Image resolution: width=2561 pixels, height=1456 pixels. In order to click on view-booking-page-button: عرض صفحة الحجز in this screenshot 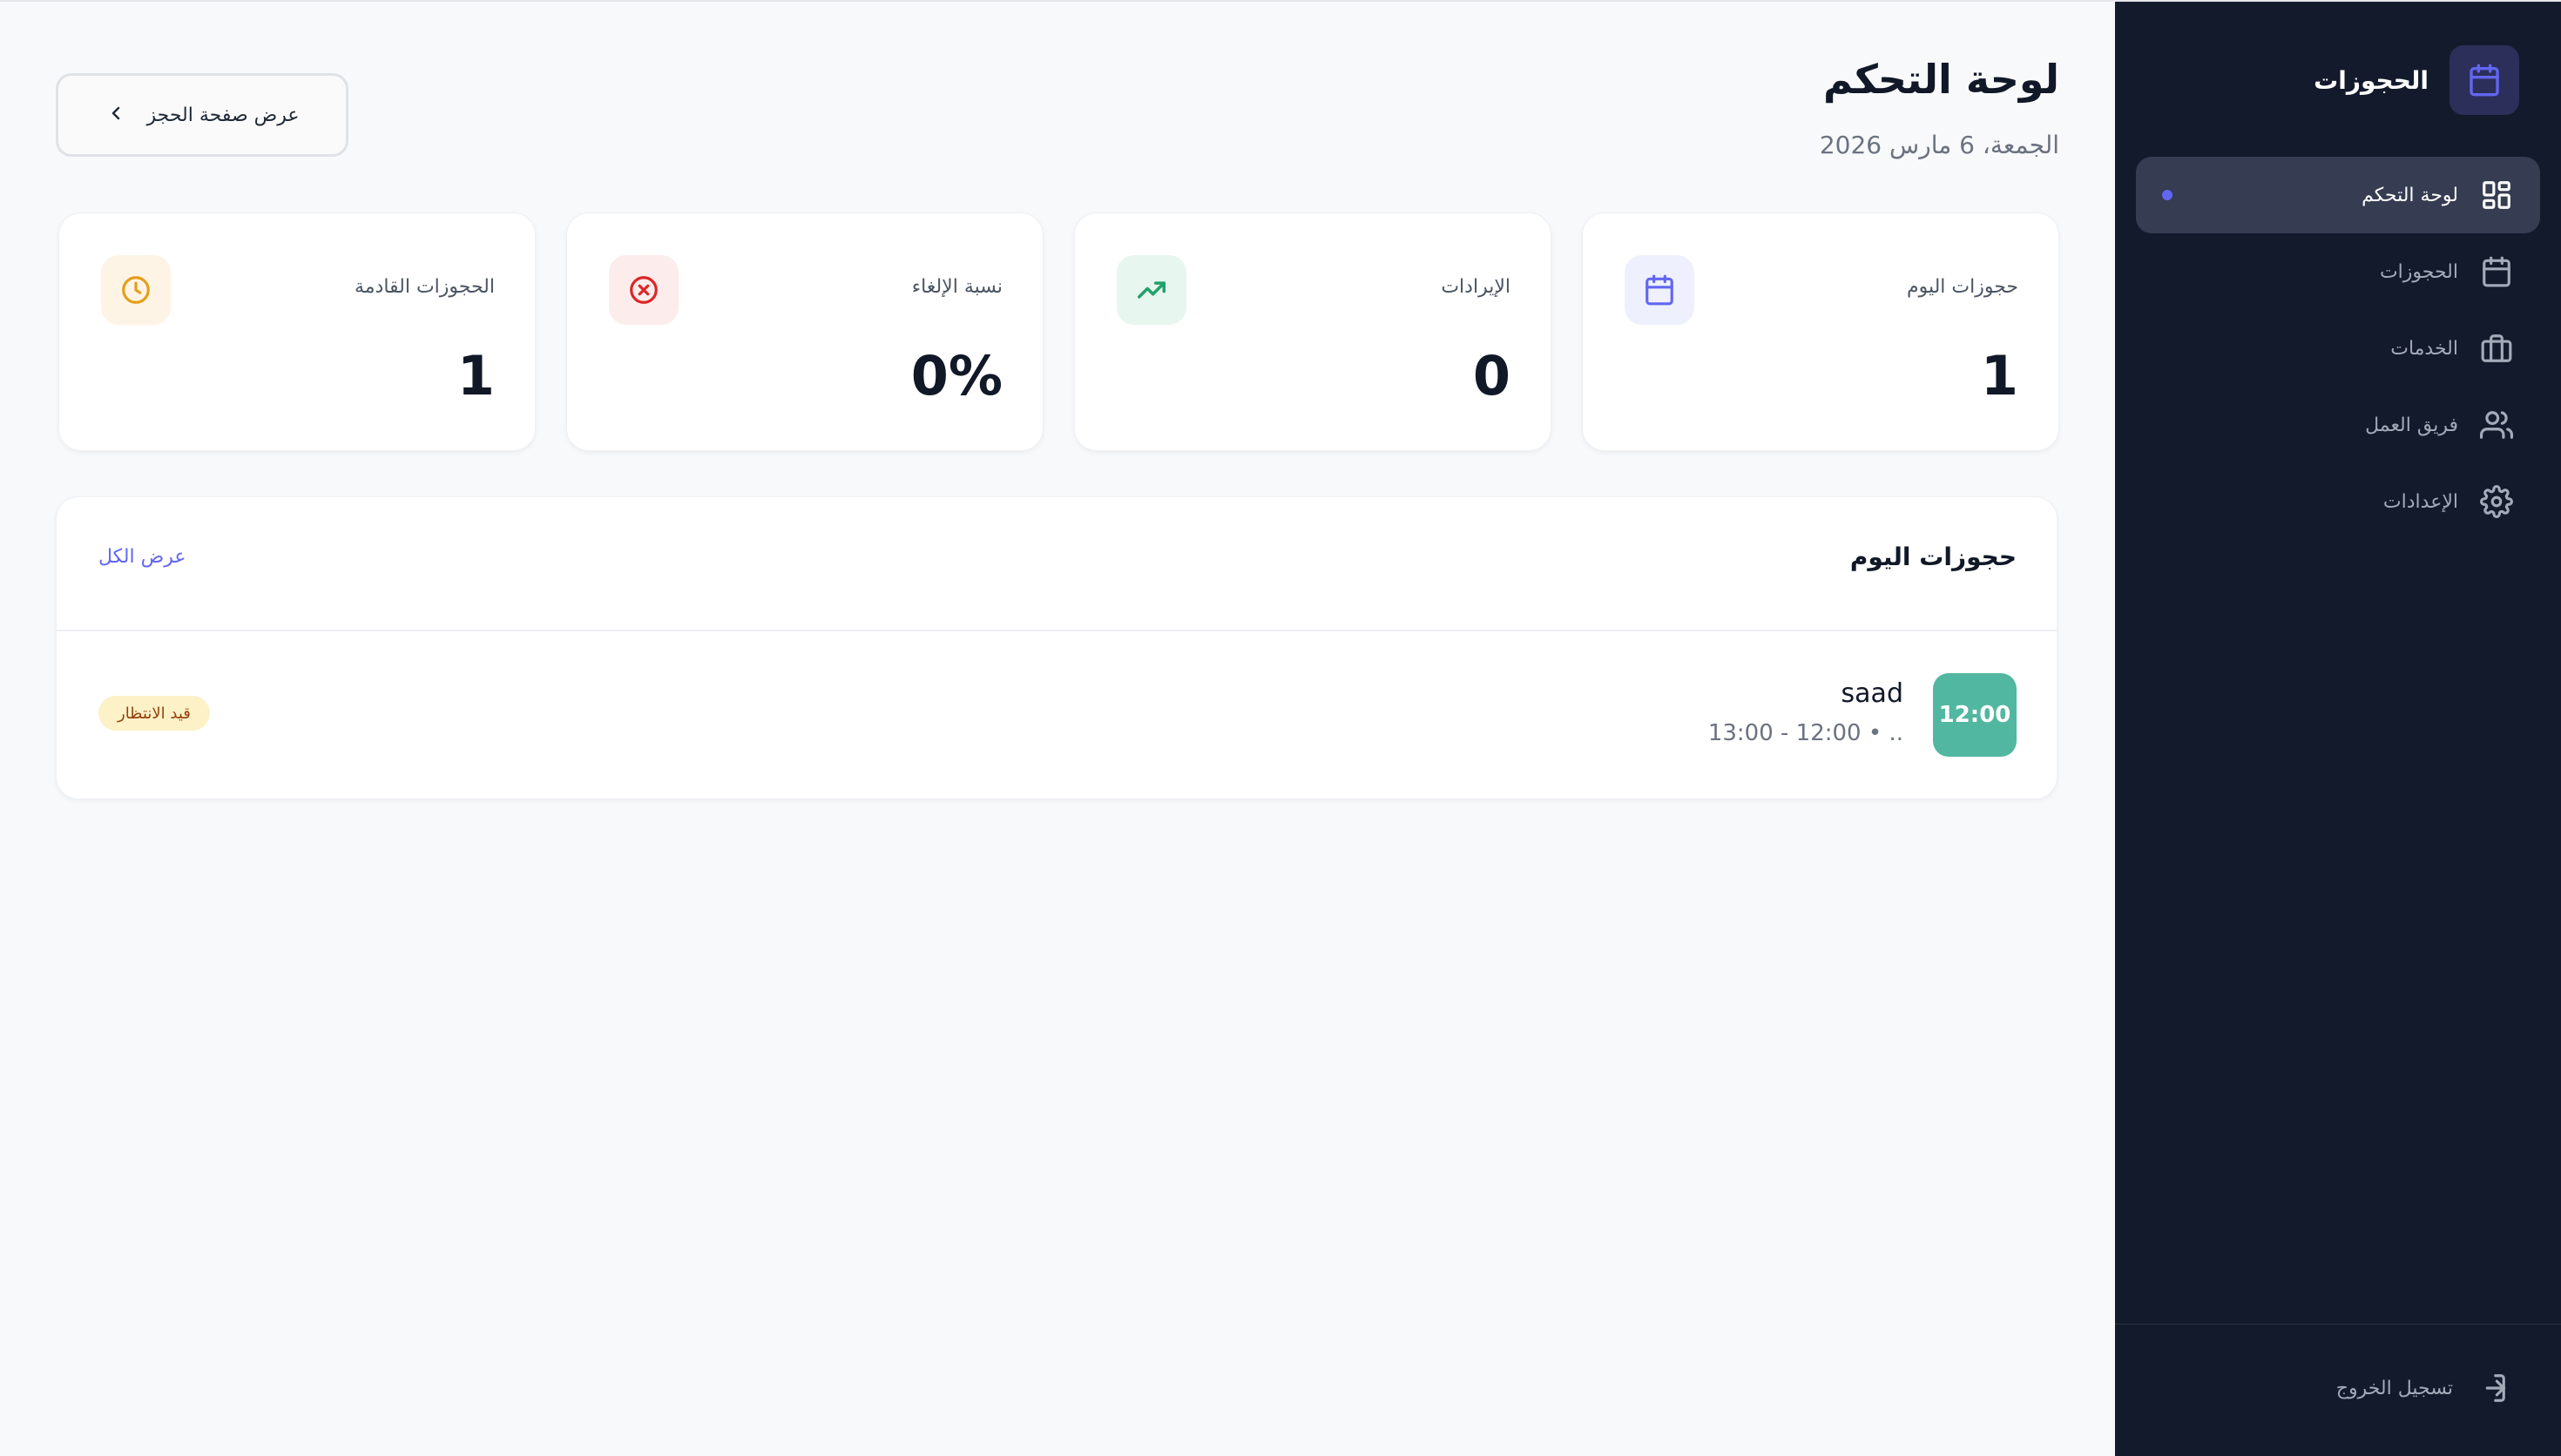, I will do `click(202, 115)`.